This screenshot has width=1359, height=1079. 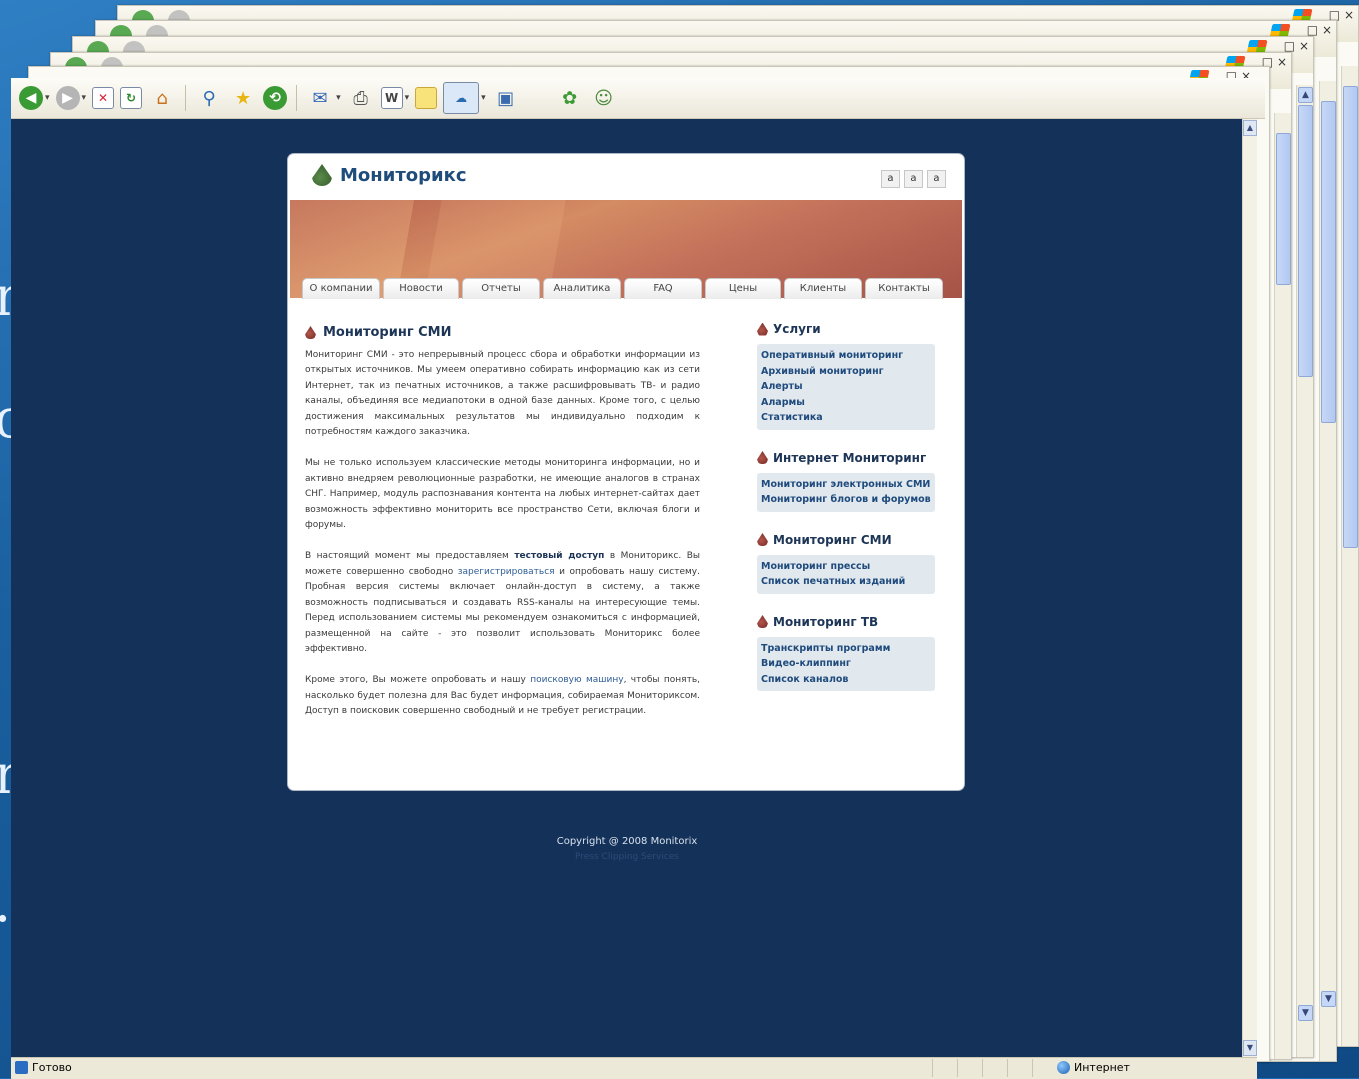 What do you see at coordinates (627, 841) in the screenshot?
I see `footer-copyright: Copyright @ 2008 Monitorix` at bounding box center [627, 841].